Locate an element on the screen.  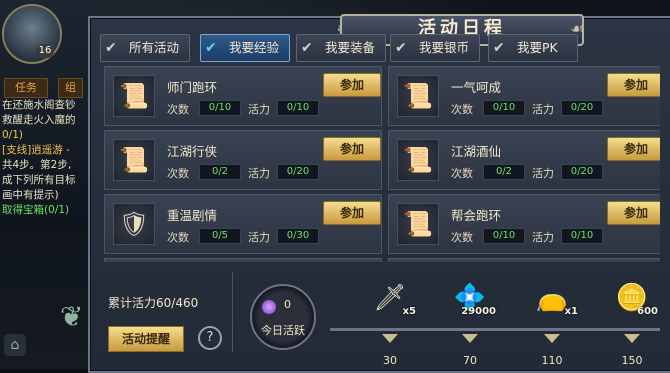
activity-name: 帮会跑环 is located at coordinates (476, 215).